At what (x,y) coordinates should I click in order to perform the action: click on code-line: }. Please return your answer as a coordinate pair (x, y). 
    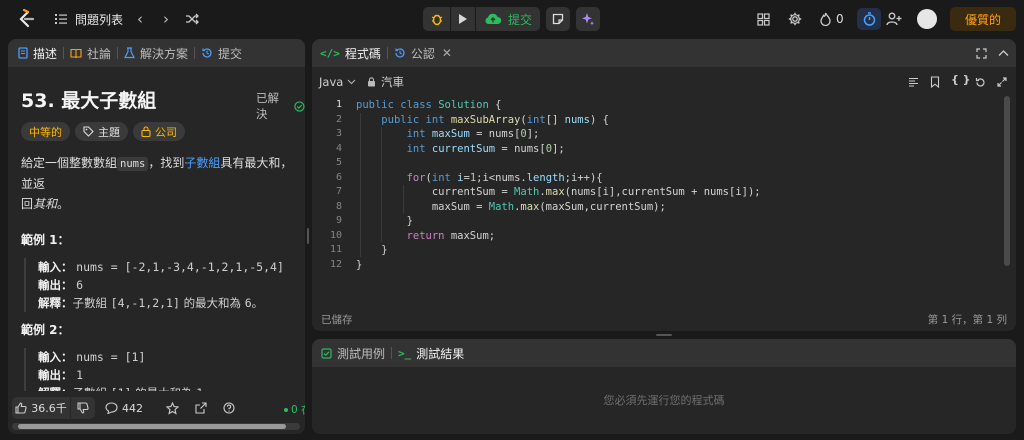
    Looking at the image, I should click on (409, 221).